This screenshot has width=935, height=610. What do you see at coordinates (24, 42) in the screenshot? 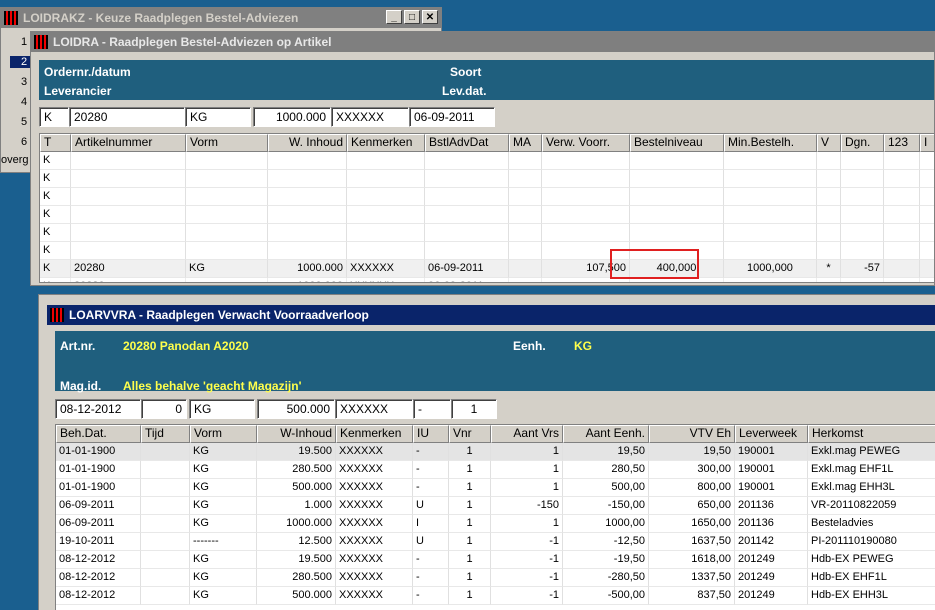
I see `option-number: 1` at bounding box center [24, 42].